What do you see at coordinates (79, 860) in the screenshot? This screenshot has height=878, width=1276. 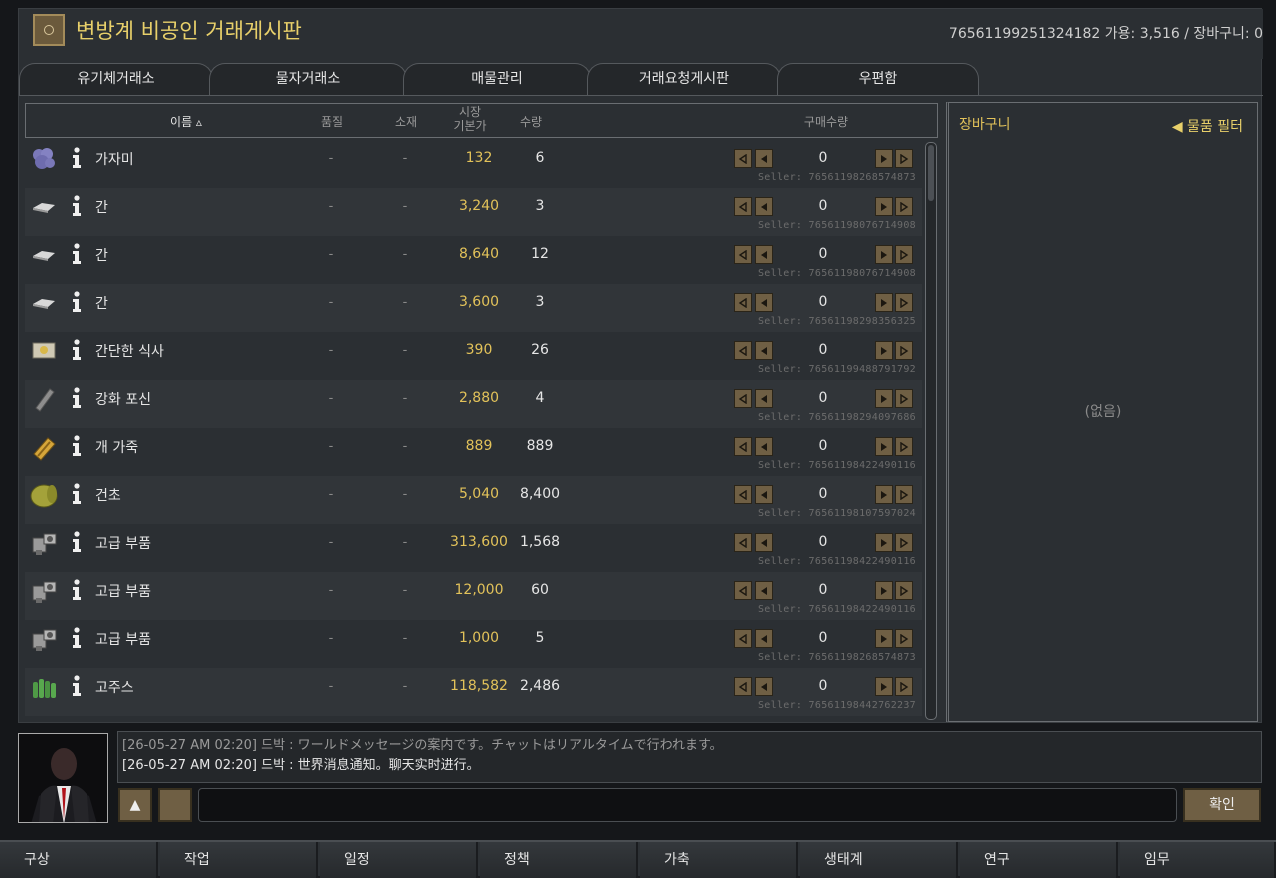 I see `bottom-tab-architect: 구상` at bounding box center [79, 860].